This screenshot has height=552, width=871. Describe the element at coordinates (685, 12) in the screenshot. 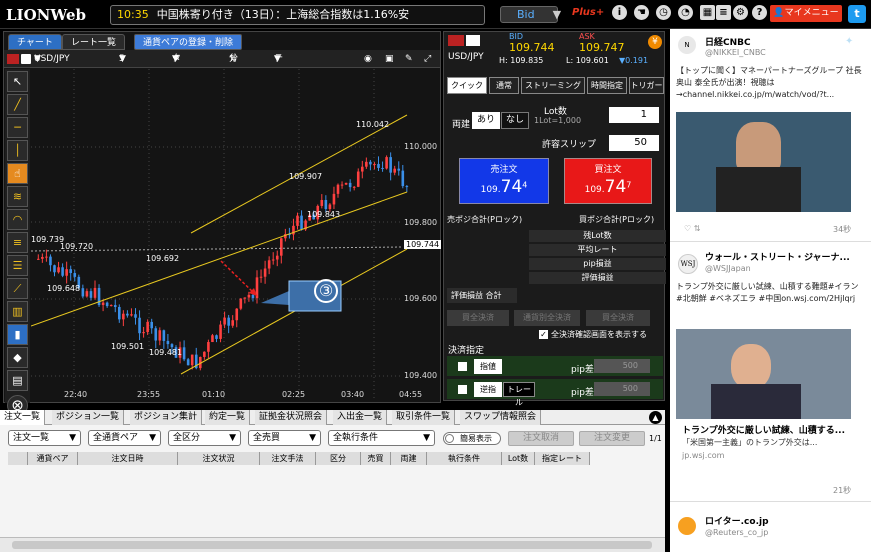

I see `pie-chart-icon: ◔` at that location.